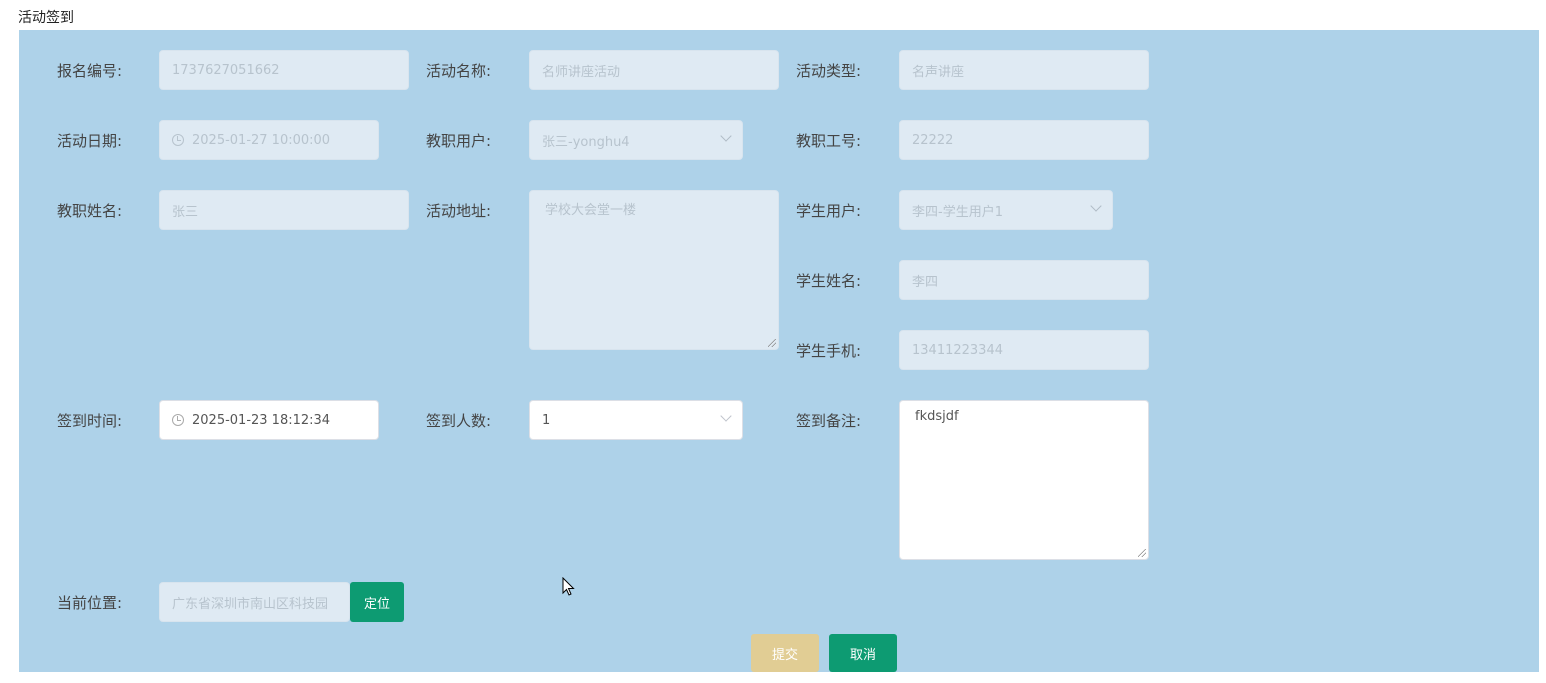 Image resolution: width=1546 pixels, height=683 pixels. I want to click on student-user-value: 李四-学生用户1, so click(957, 212).